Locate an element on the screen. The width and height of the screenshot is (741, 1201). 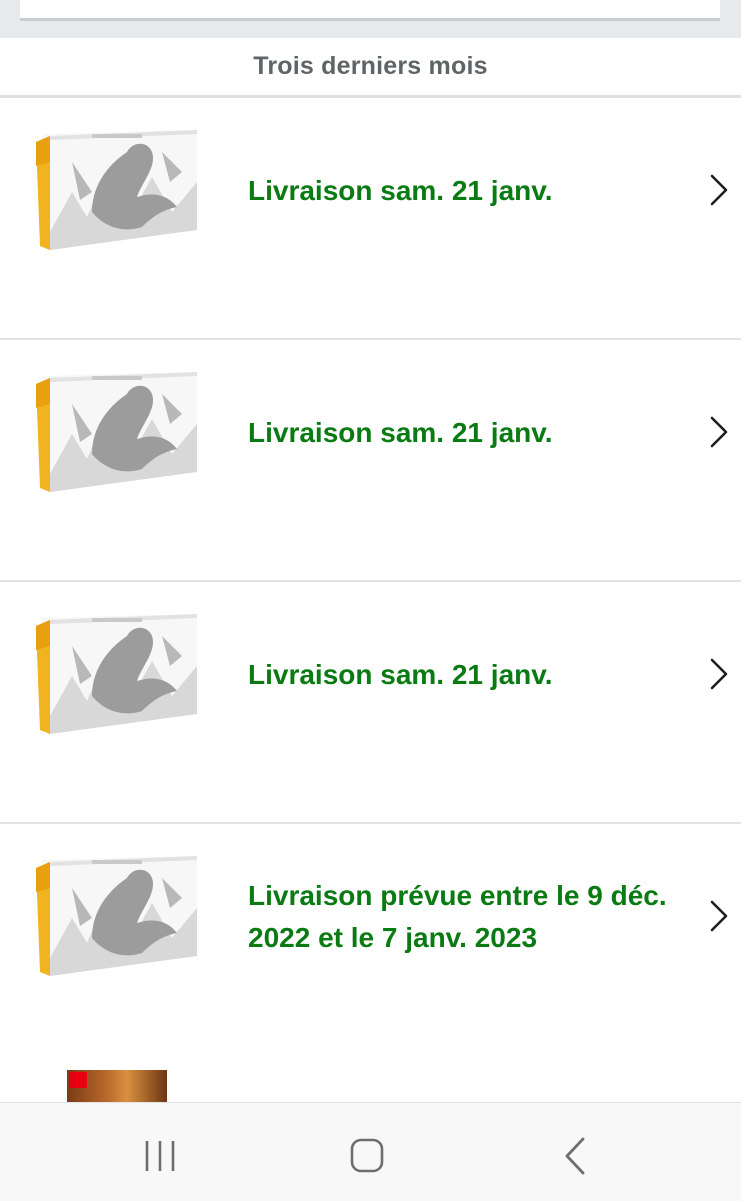
game-thumbnail is located at coordinates (117, 1086).